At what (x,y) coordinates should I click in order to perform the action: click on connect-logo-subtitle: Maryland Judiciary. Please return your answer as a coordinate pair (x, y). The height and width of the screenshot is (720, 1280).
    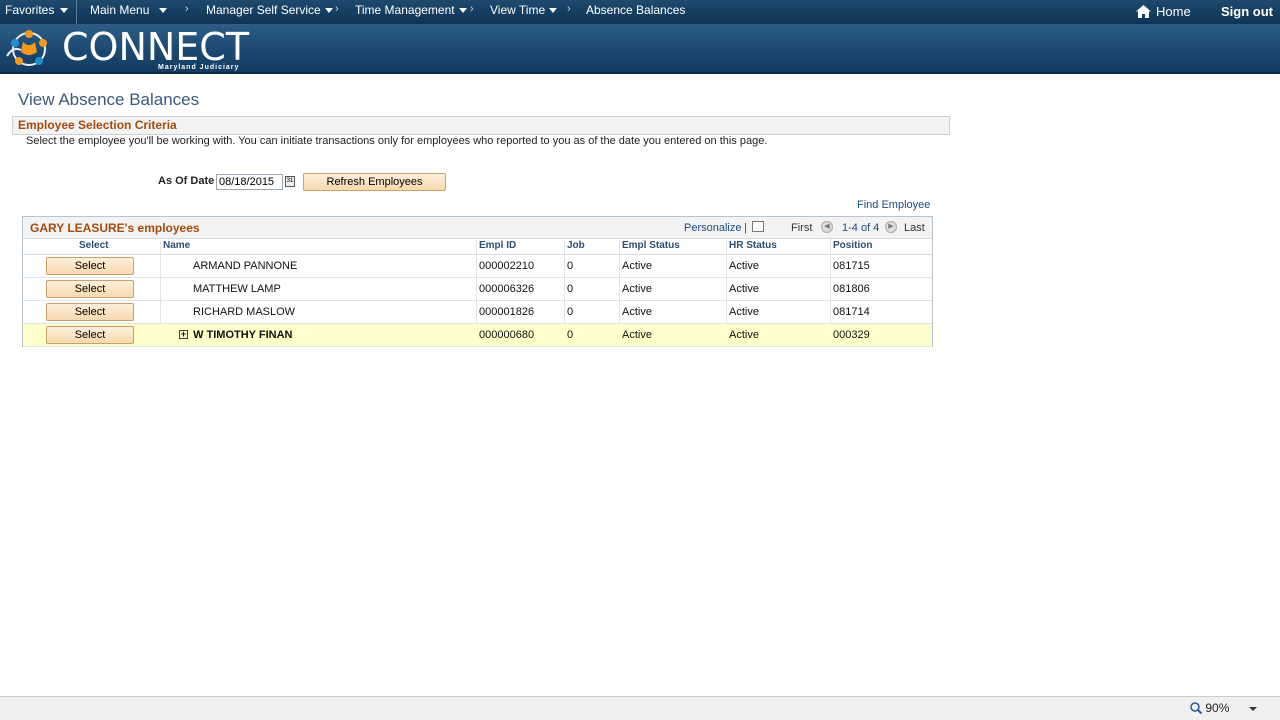
    Looking at the image, I should click on (199, 67).